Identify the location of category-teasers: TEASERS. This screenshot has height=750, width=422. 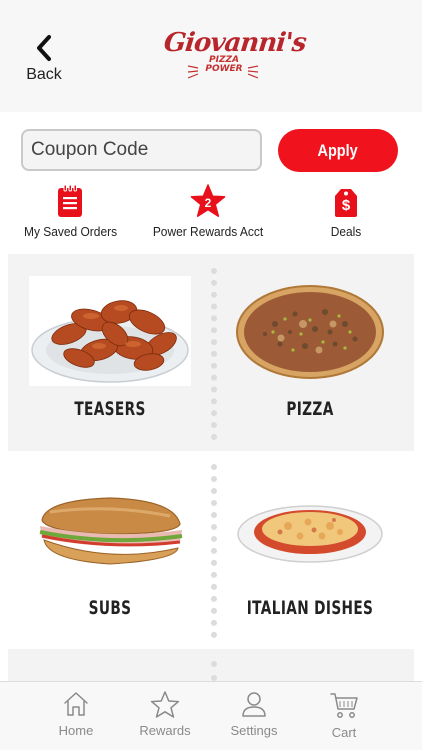
(110, 354).